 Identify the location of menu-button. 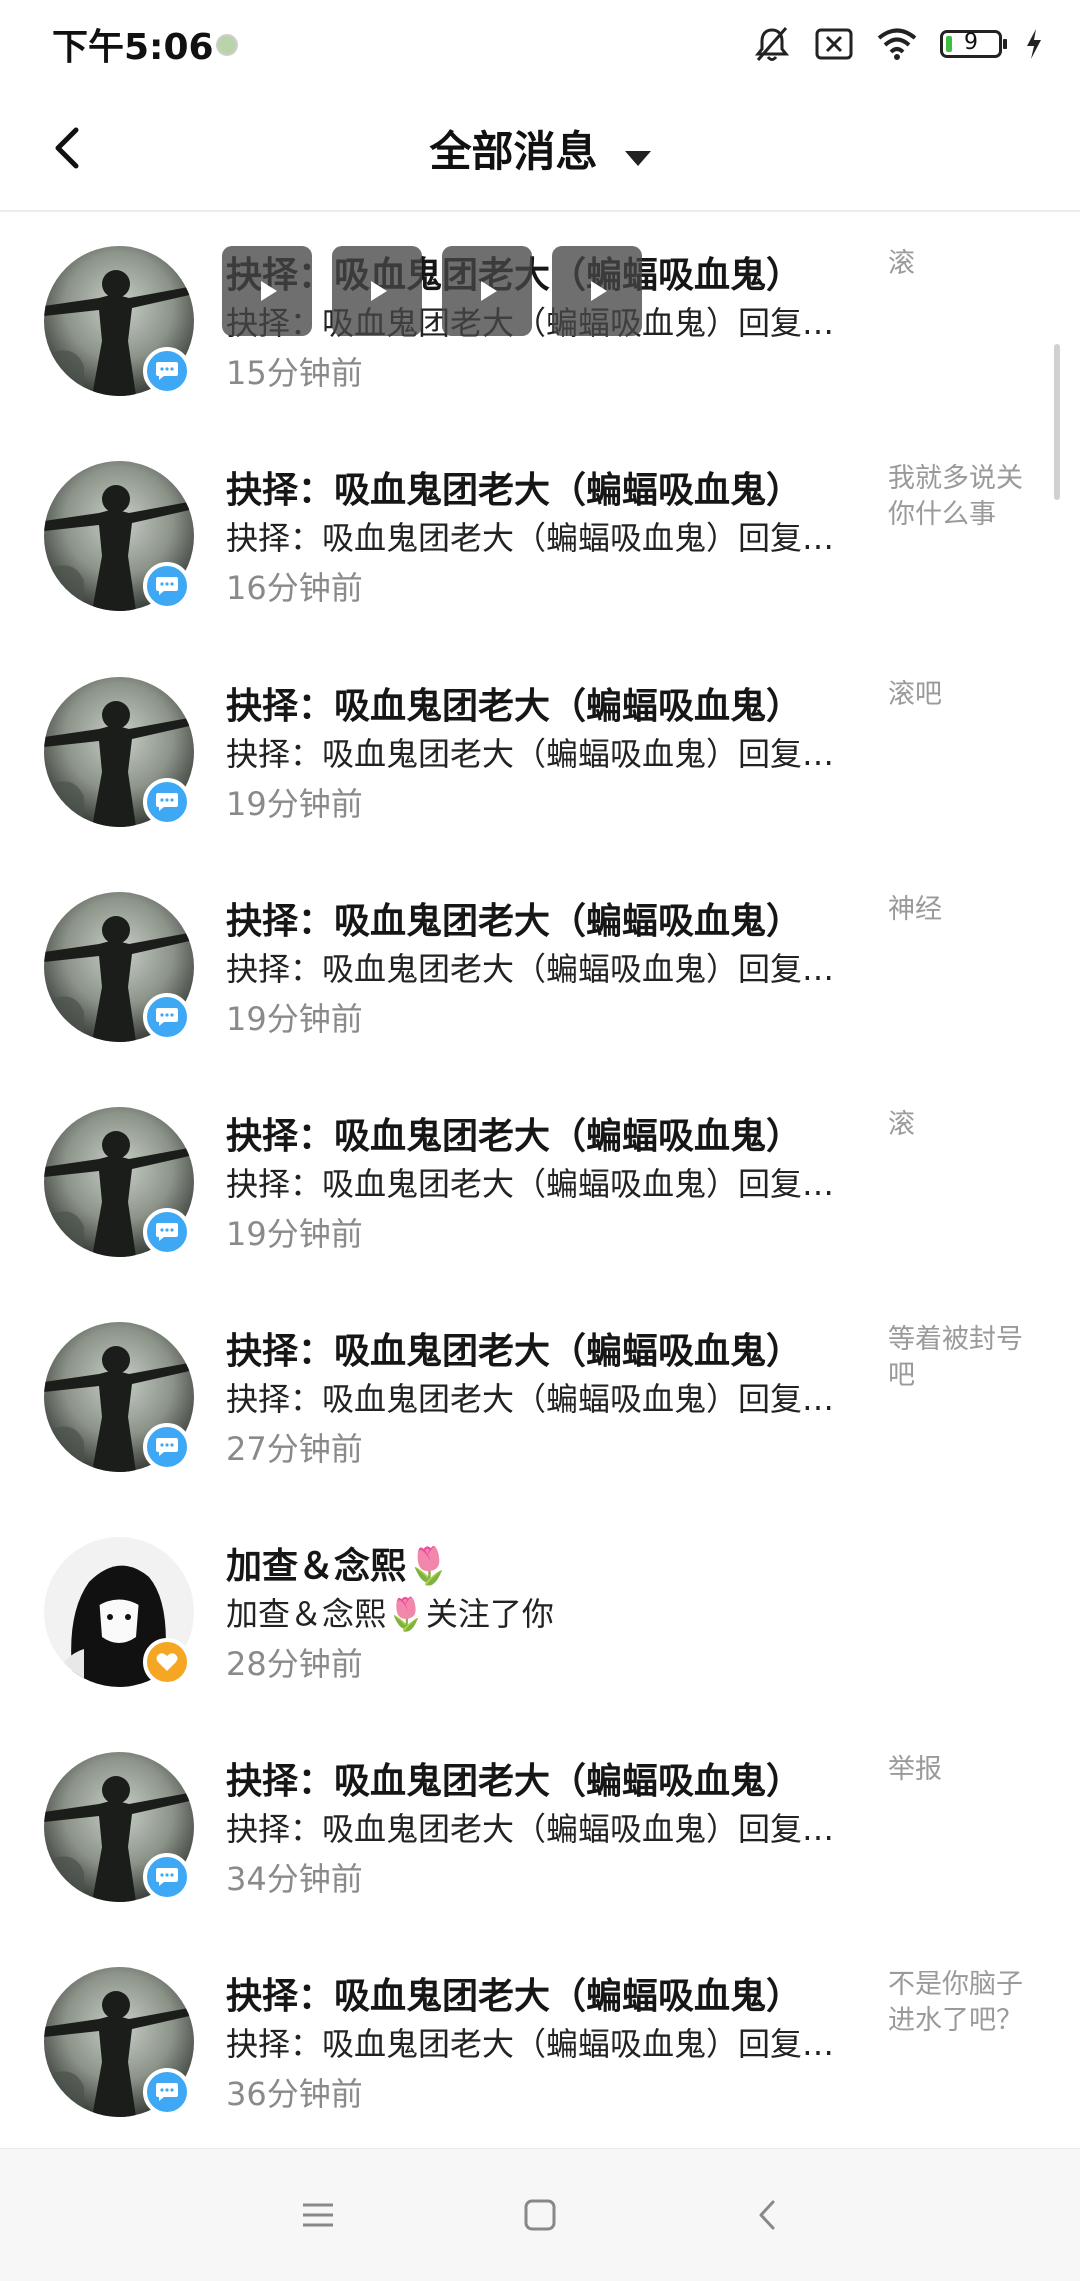
(318, 2215).